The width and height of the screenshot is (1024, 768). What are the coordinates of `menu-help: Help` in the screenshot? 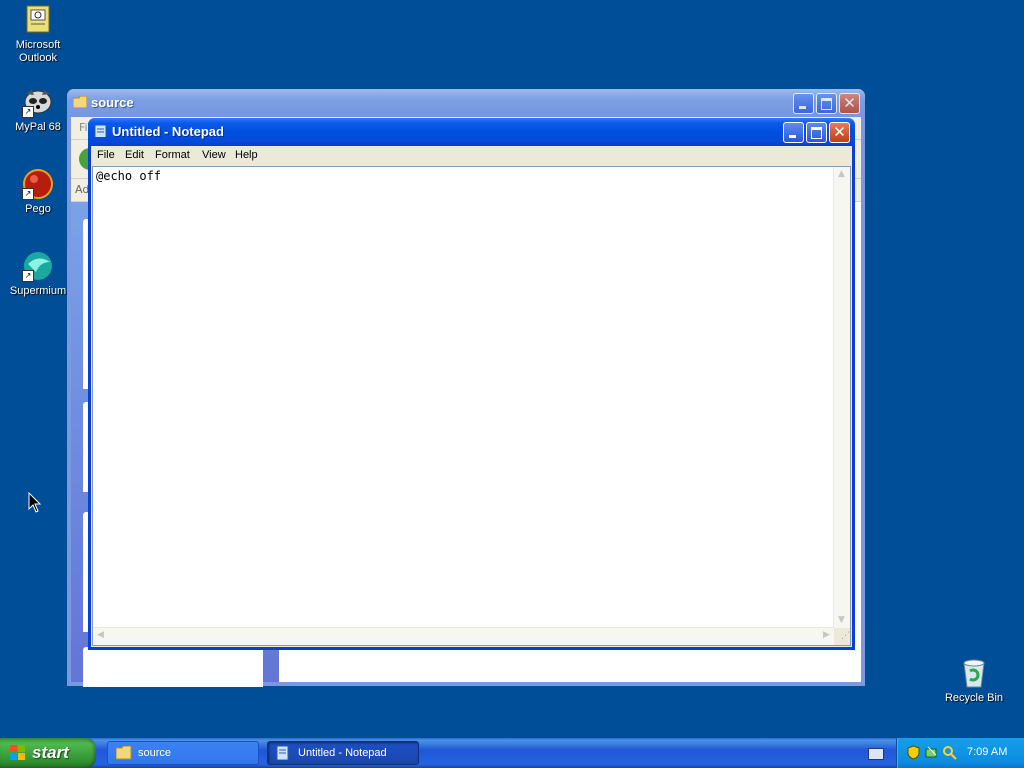 It's located at (246, 155).